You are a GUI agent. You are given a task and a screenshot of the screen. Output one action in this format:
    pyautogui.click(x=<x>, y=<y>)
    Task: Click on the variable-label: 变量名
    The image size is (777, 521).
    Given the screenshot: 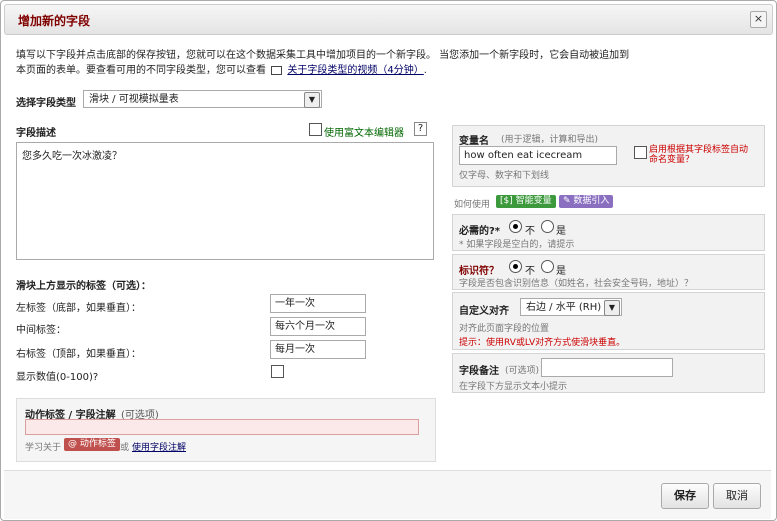 What is the action you would take?
    pyautogui.click(x=474, y=141)
    